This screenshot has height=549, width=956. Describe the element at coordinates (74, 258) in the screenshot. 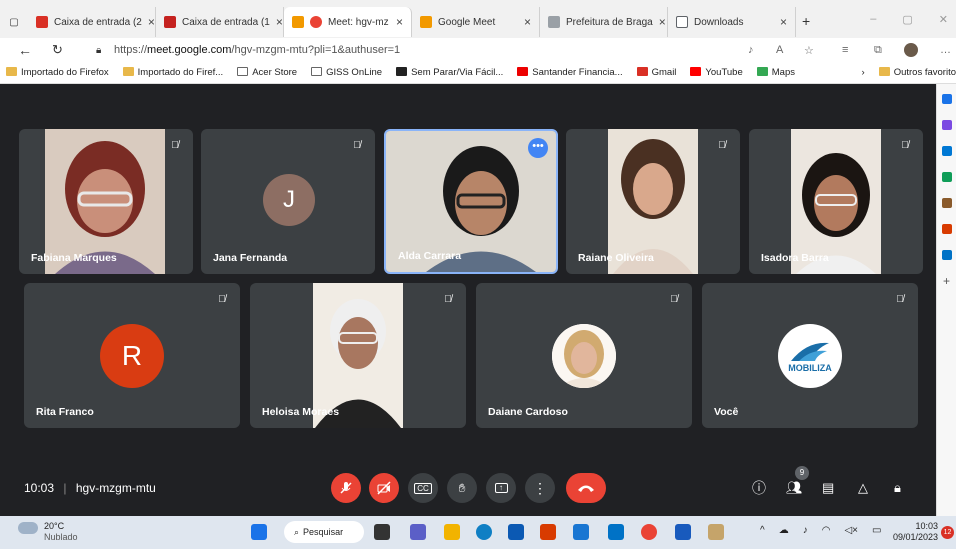

I see `participant-name: Fabiana Marques` at that location.